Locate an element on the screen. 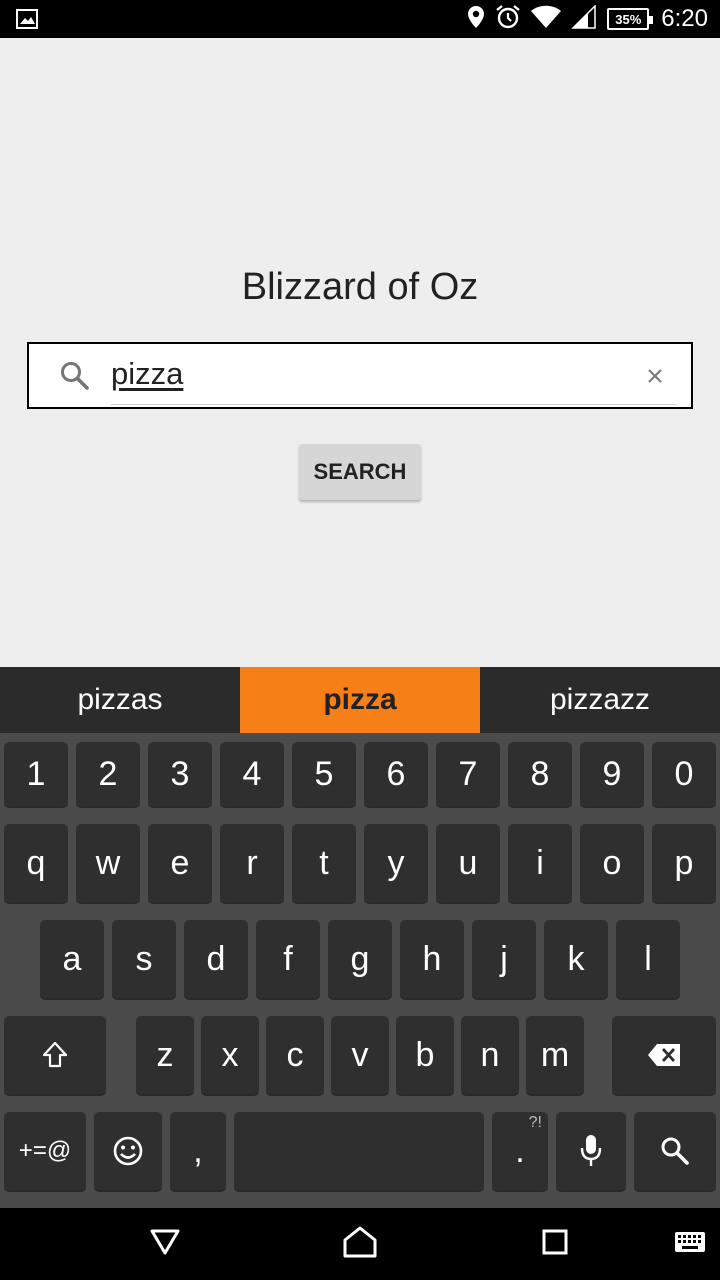  battery-icon: 35% is located at coordinates (630, 19).